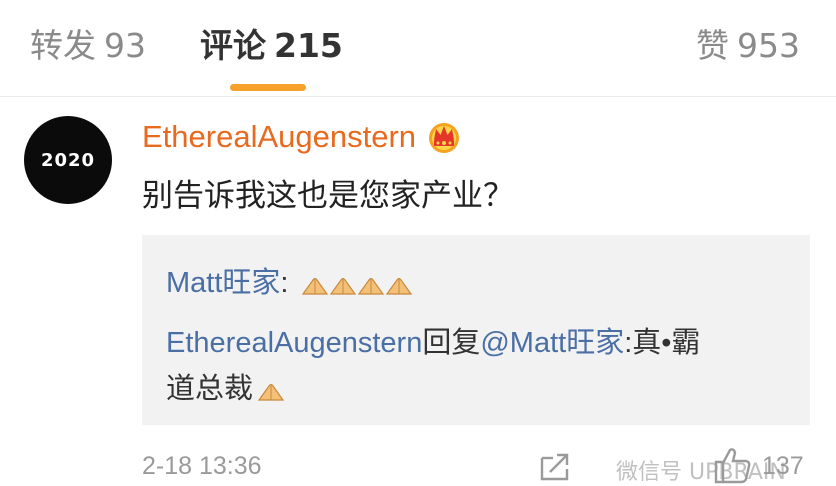 The image size is (836, 486). I want to click on vip-crown-icon, so click(444, 138).